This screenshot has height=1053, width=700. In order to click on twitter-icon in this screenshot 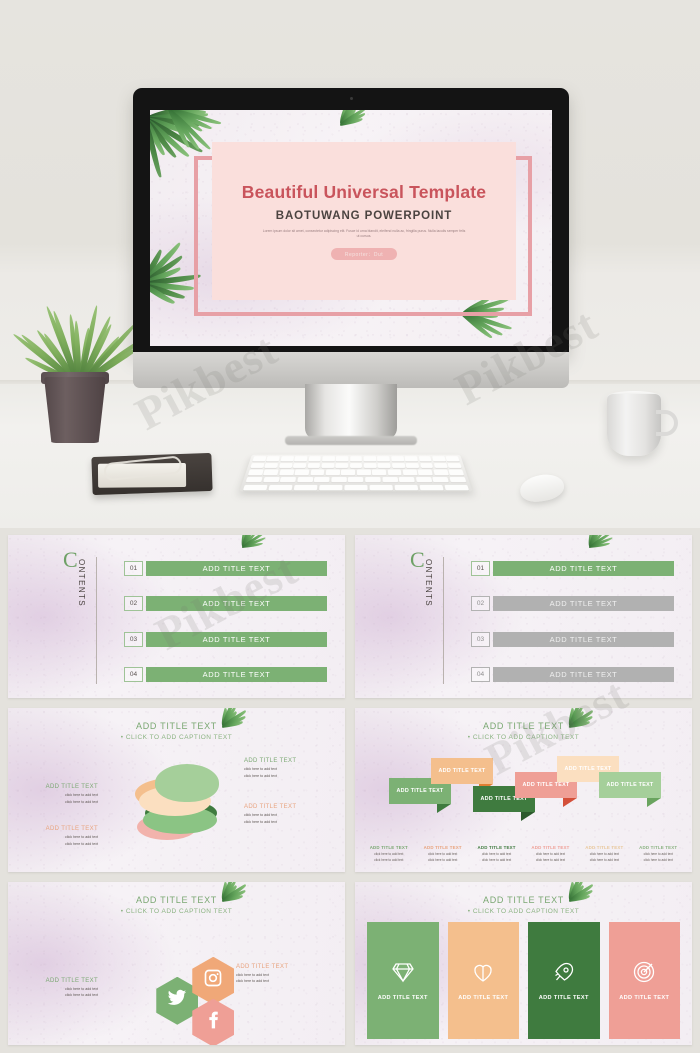, I will do `click(177, 1000)`.